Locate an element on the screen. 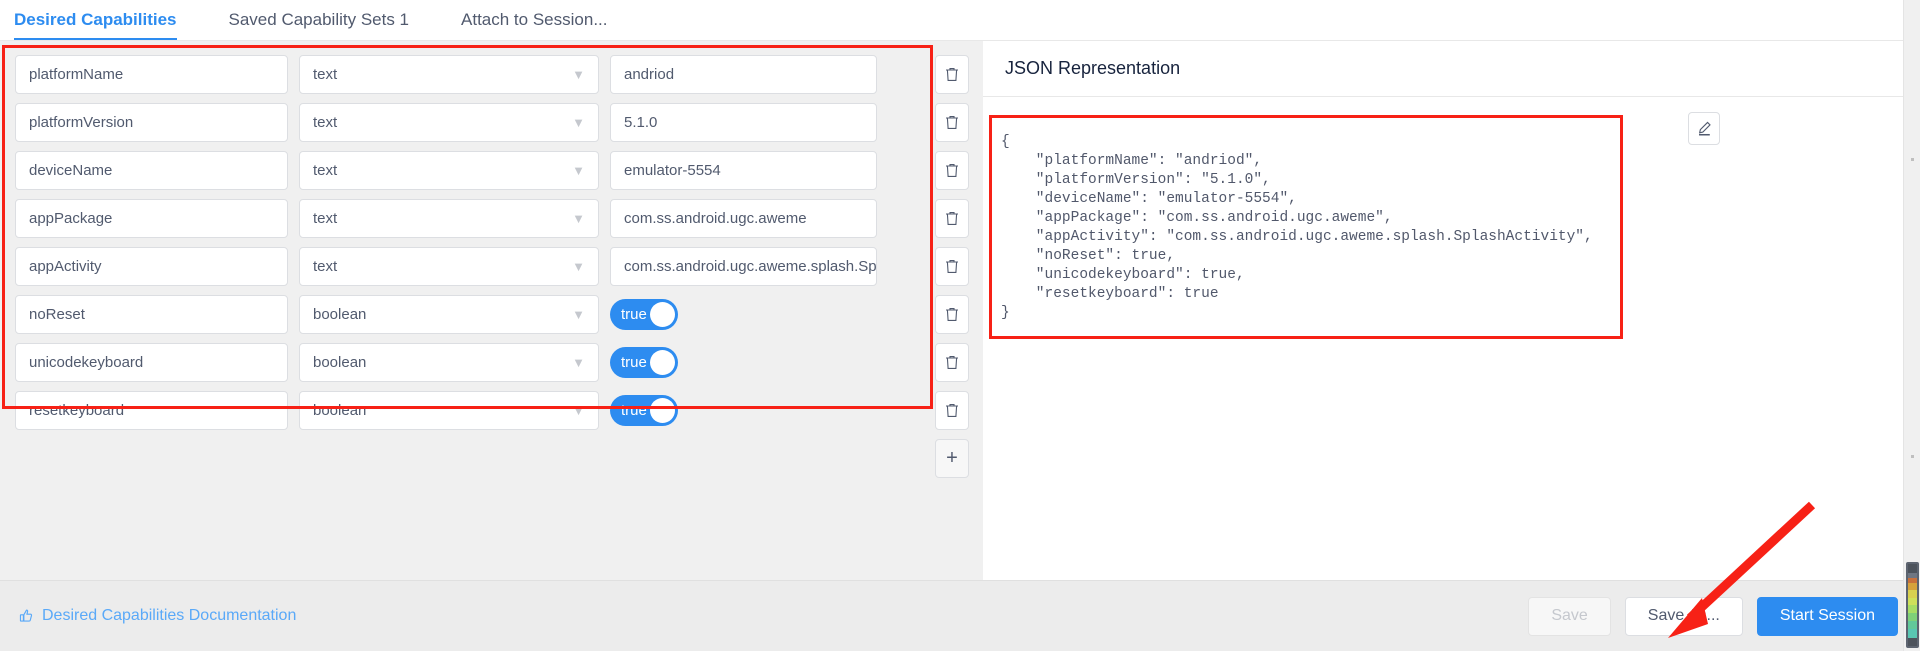  start-session-button-label: Start Session is located at coordinates (1827, 615).